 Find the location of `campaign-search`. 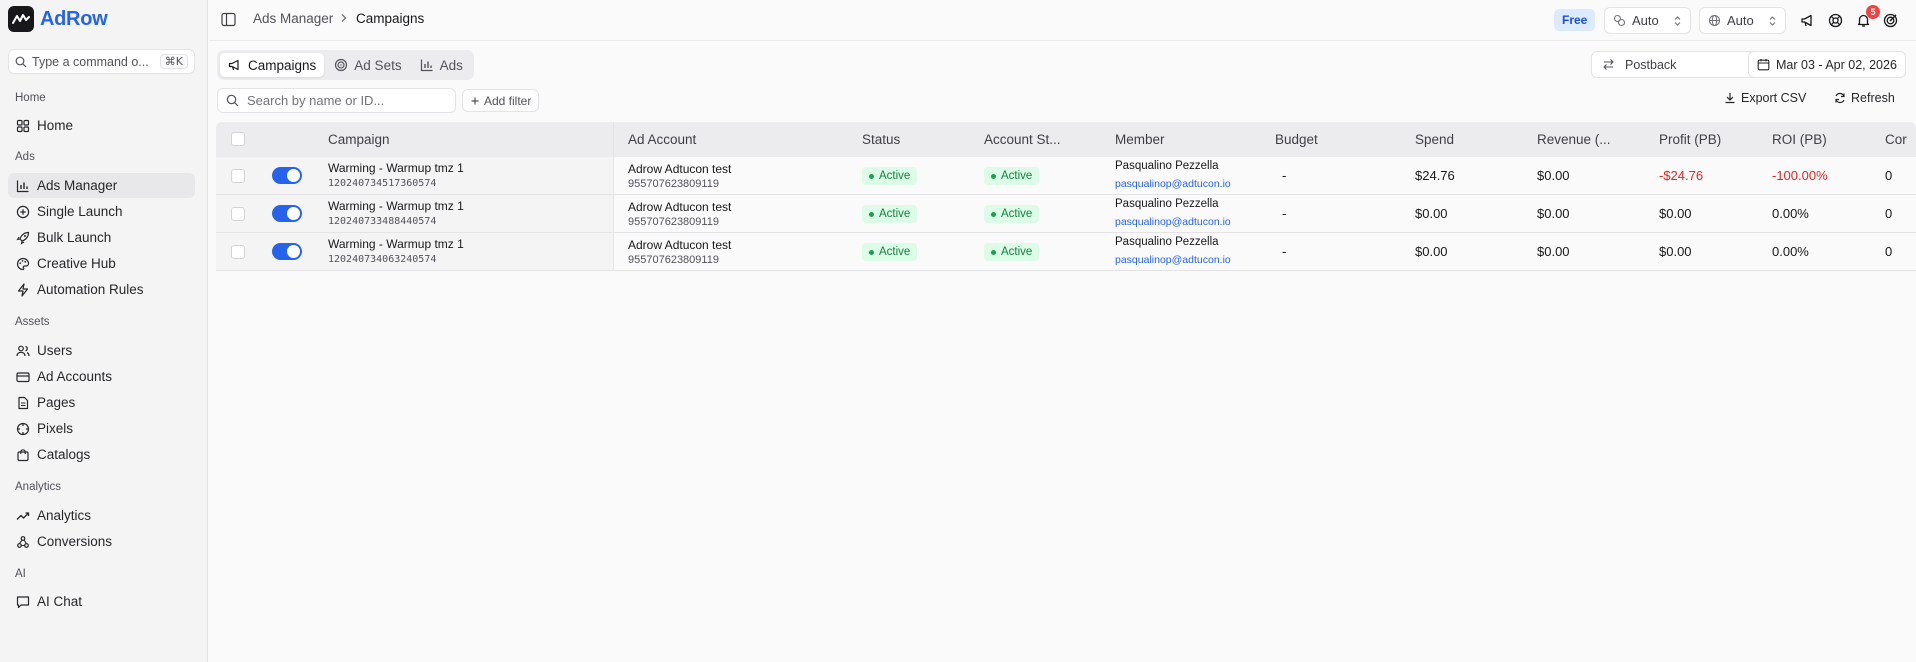

campaign-search is located at coordinates (336, 100).